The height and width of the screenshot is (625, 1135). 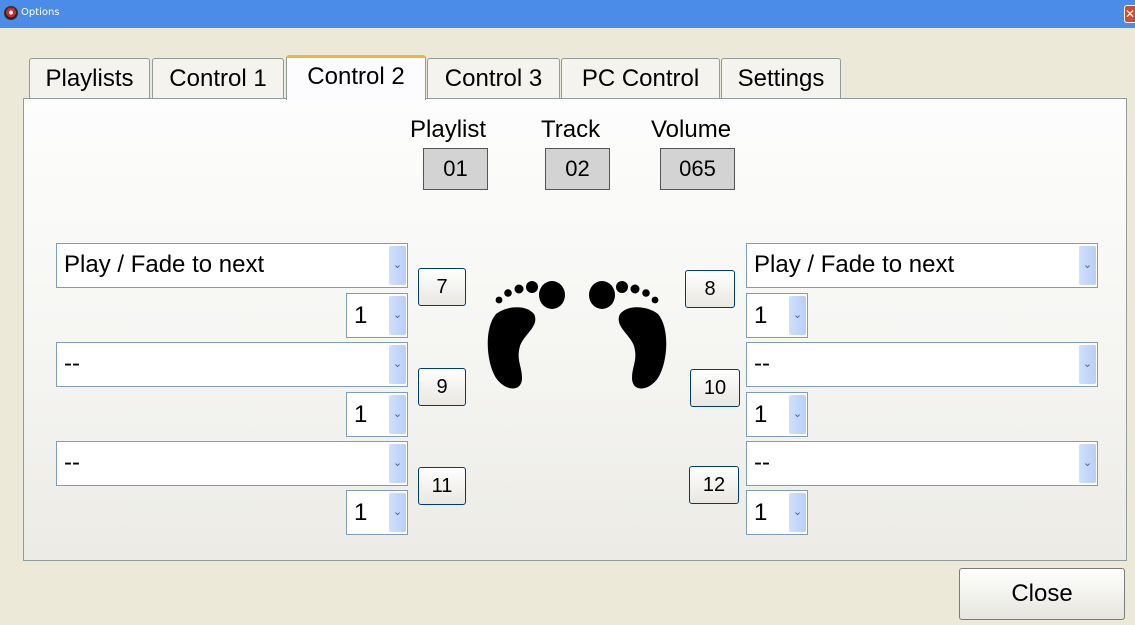 I want to click on title-bar: Options ✕, so click(x=567, y=14).